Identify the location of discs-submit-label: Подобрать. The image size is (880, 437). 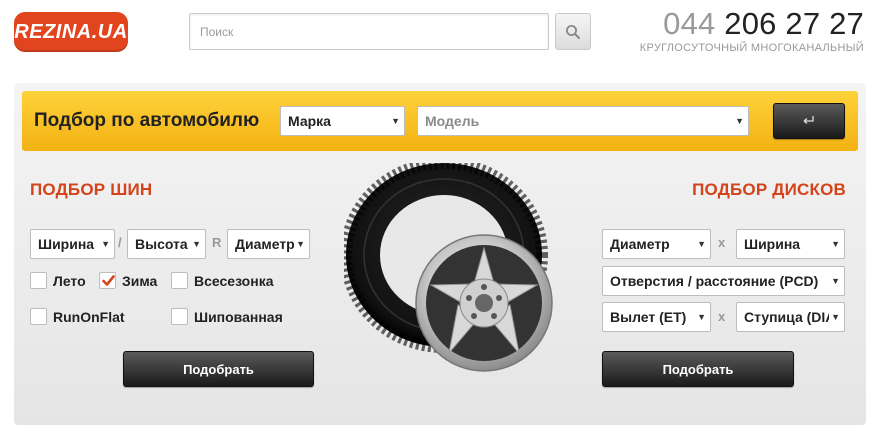
(698, 369).